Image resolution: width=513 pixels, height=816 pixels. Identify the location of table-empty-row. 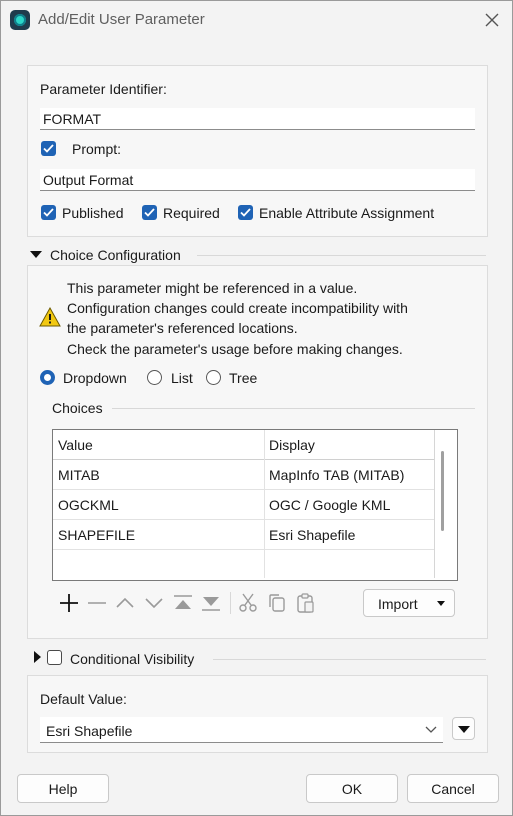
(243, 565).